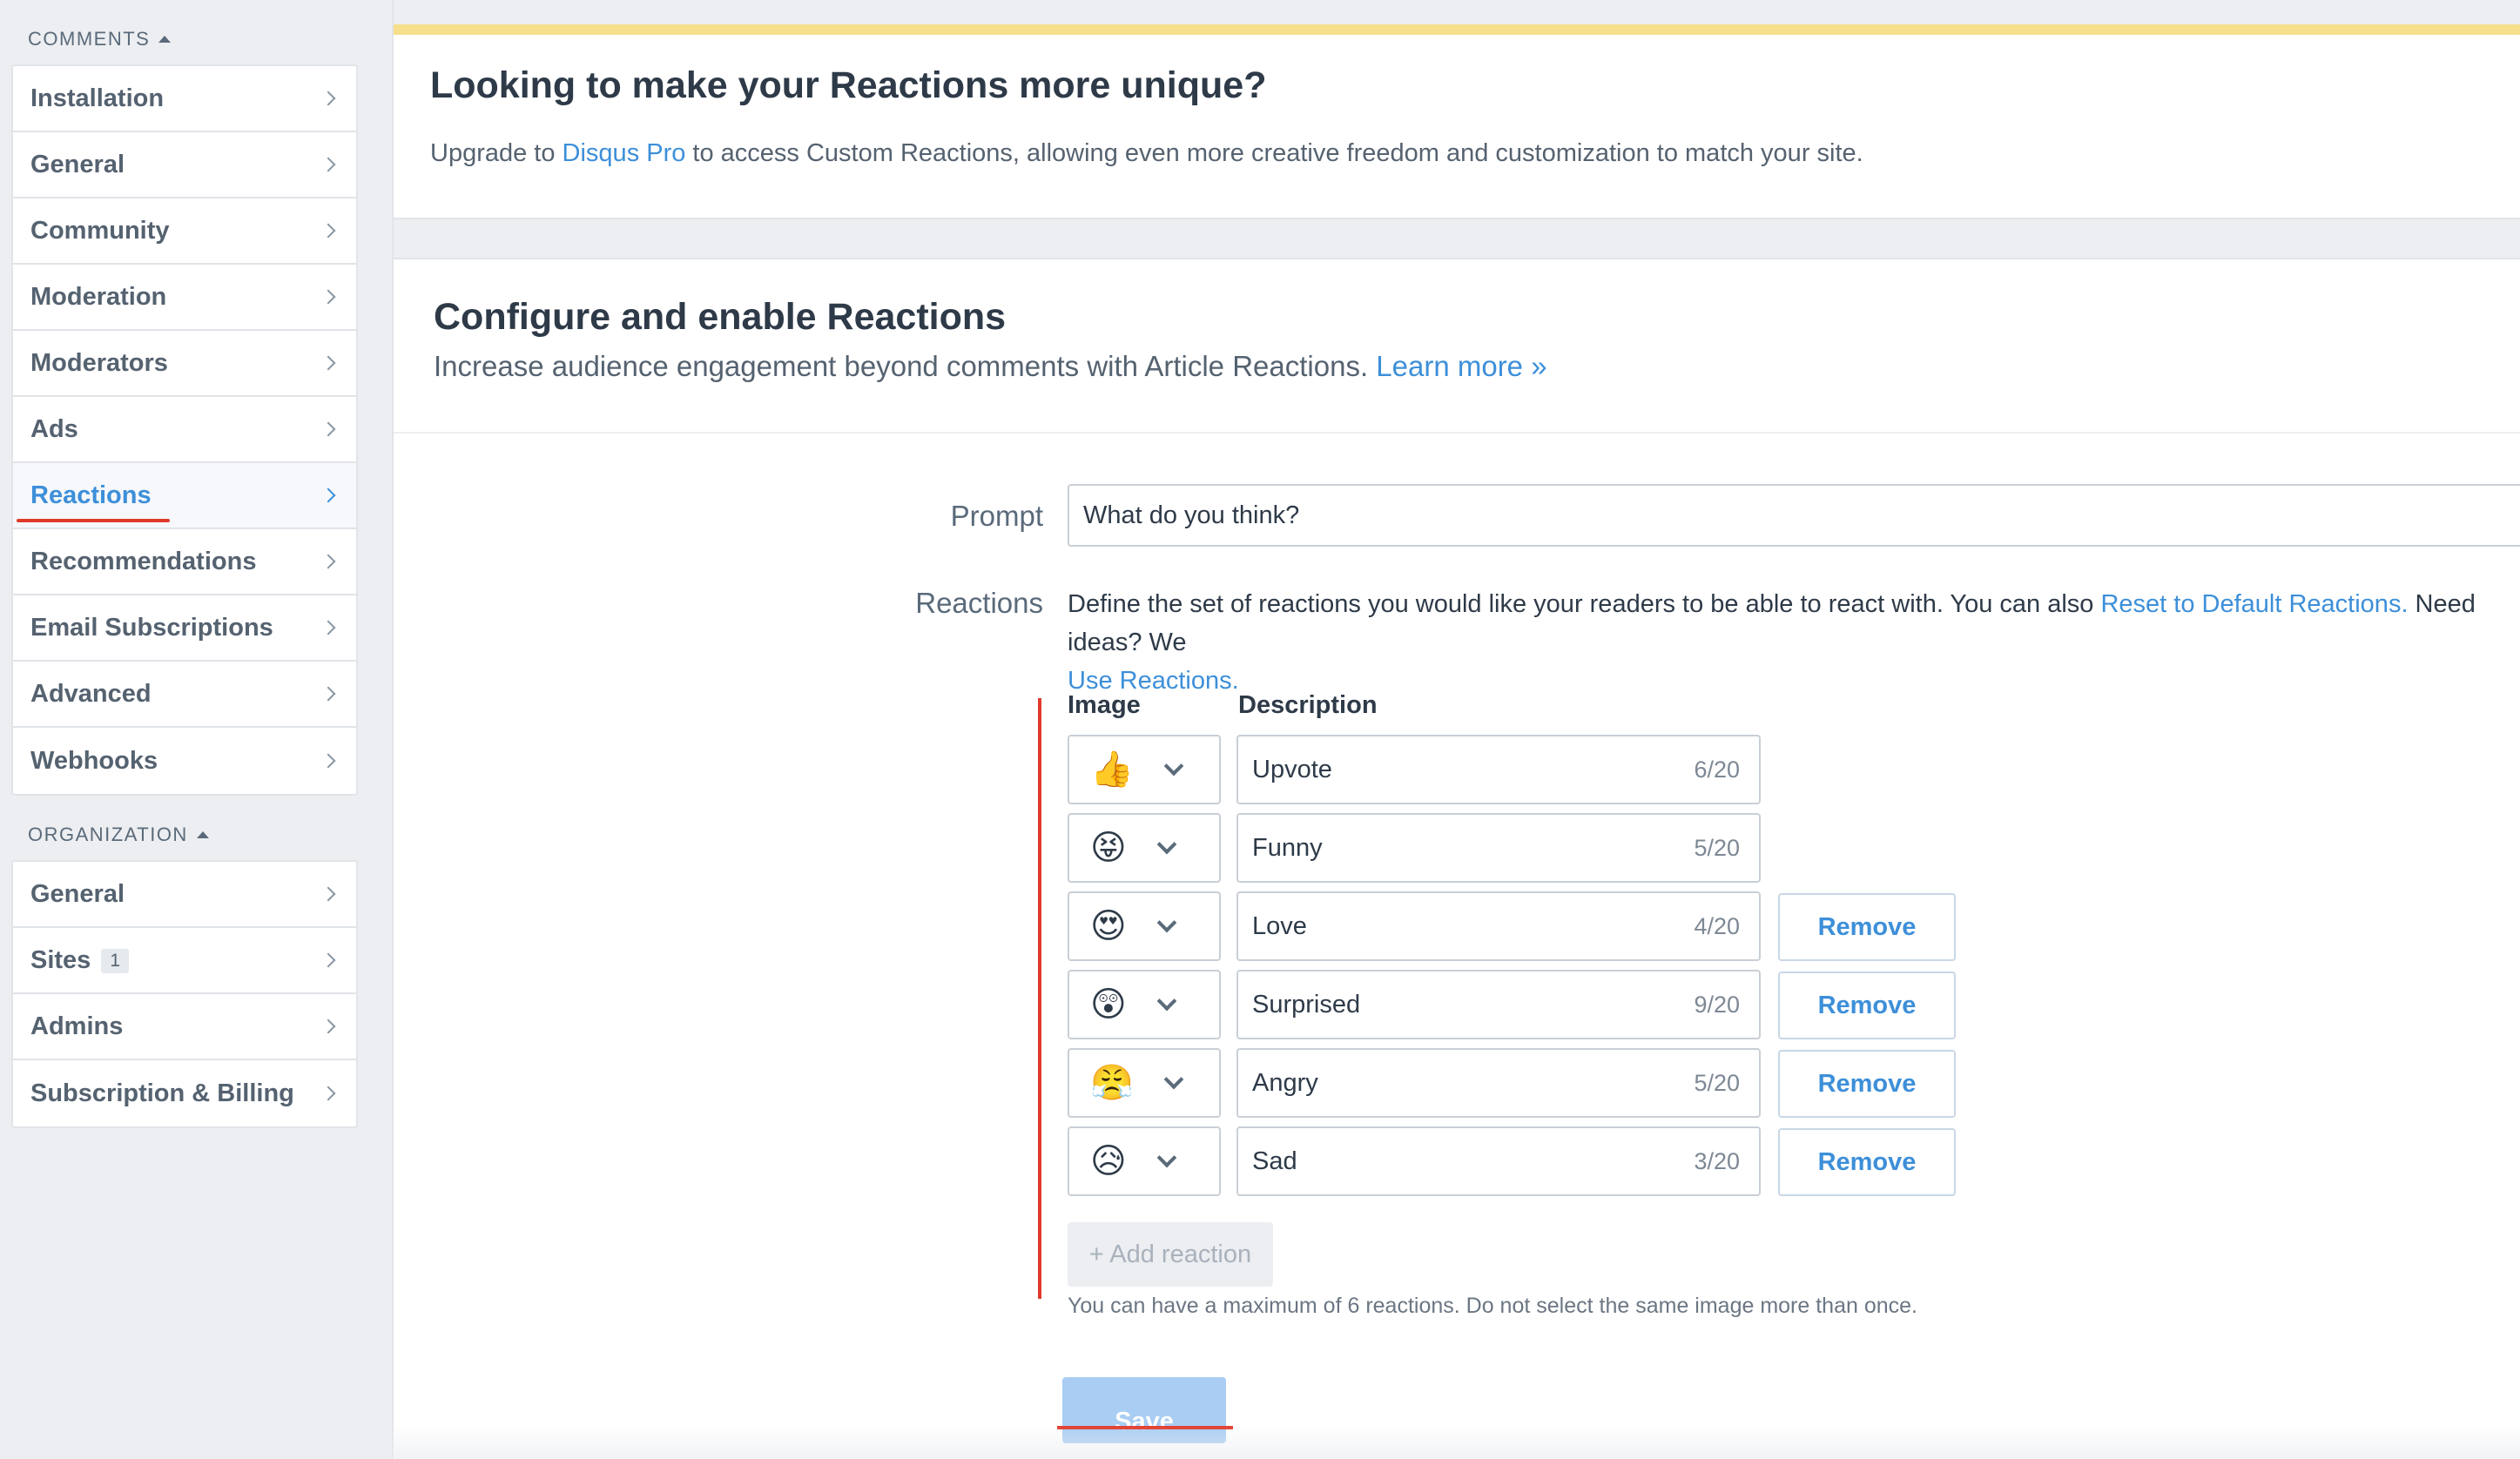 This screenshot has height=1459, width=2520. I want to click on reaction-row: 😲 Surprised 9/20 Remove, so click(1520, 1005).